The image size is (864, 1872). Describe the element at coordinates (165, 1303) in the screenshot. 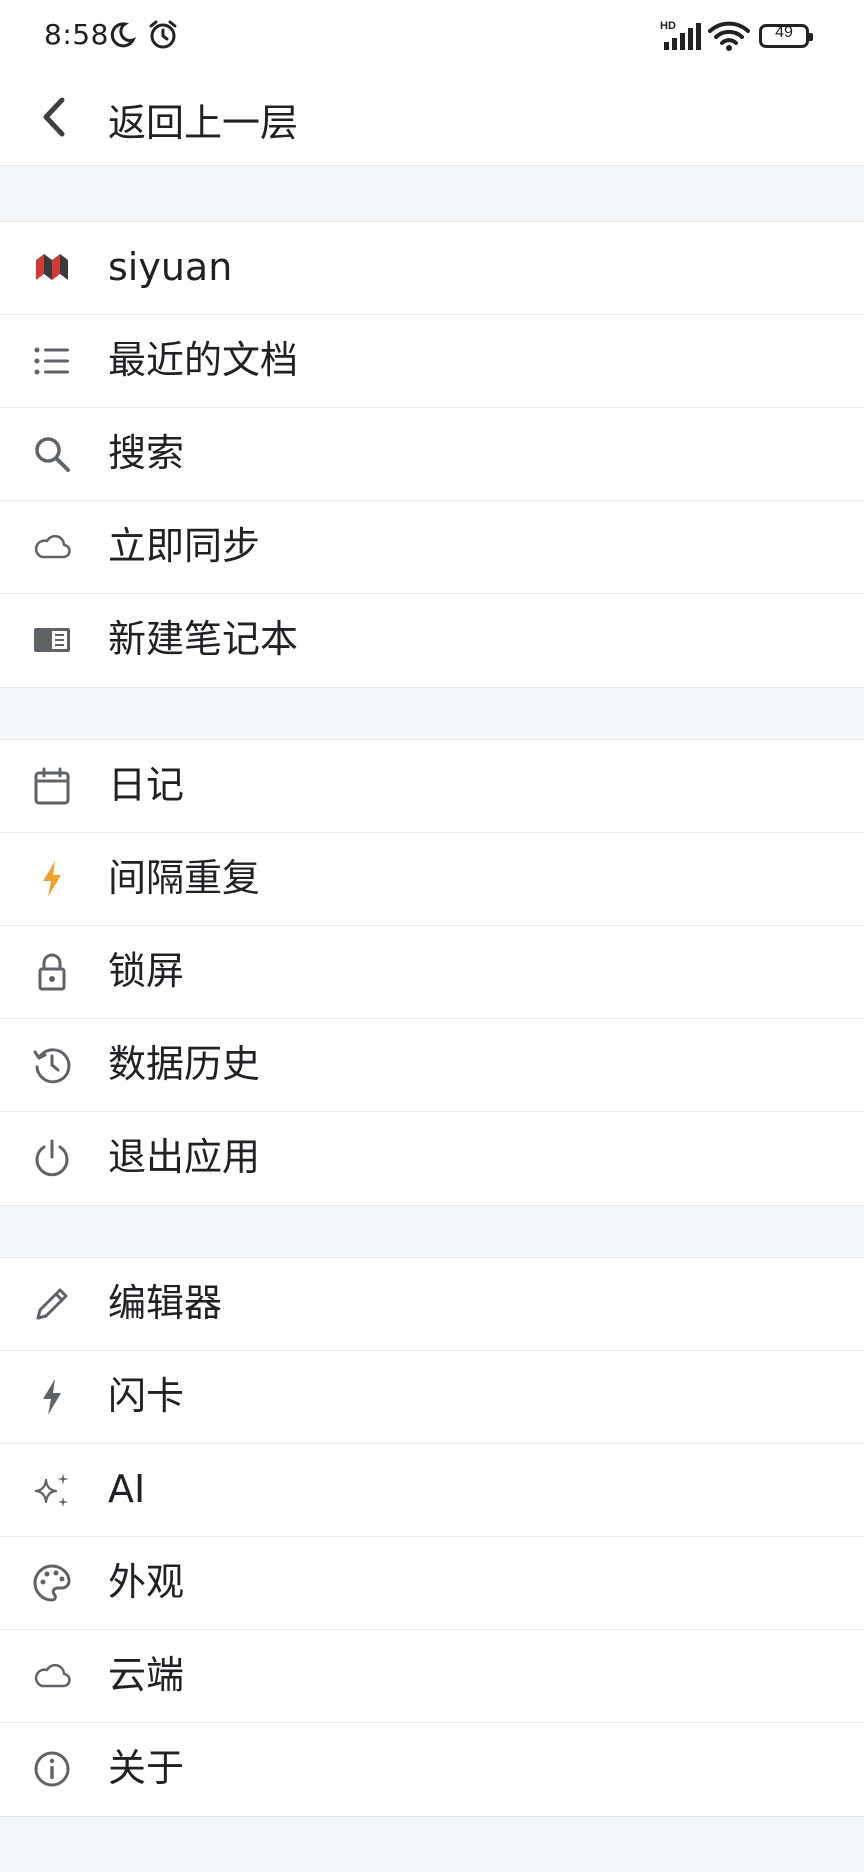

I see `menu-item-label: 编辑器` at that location.